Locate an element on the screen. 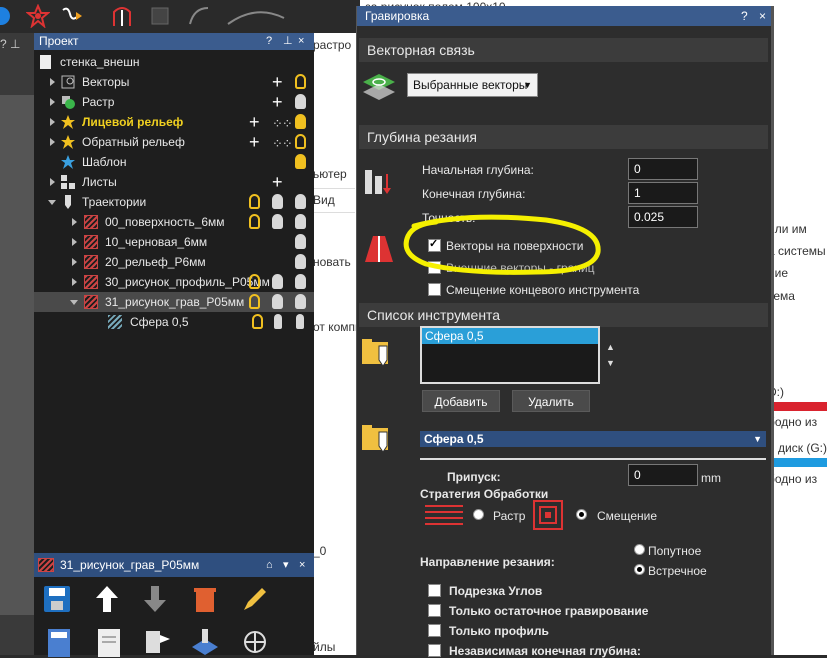 The width and height of the screenshot is (827, 658). vector-select-dropdown: Выбранные векторы ▼ is located at coordinates (472, 85).